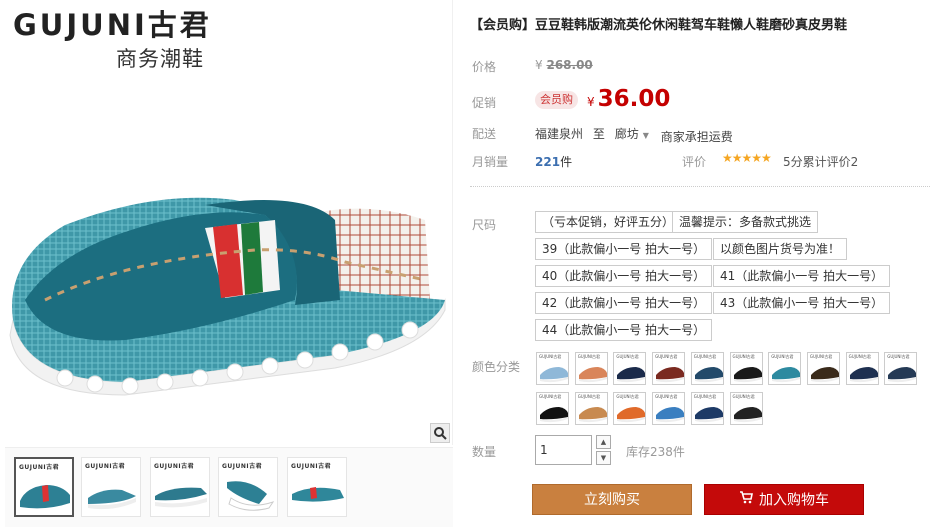  I want to click on rating-text: 5分累计评价2, so click(820, 161).